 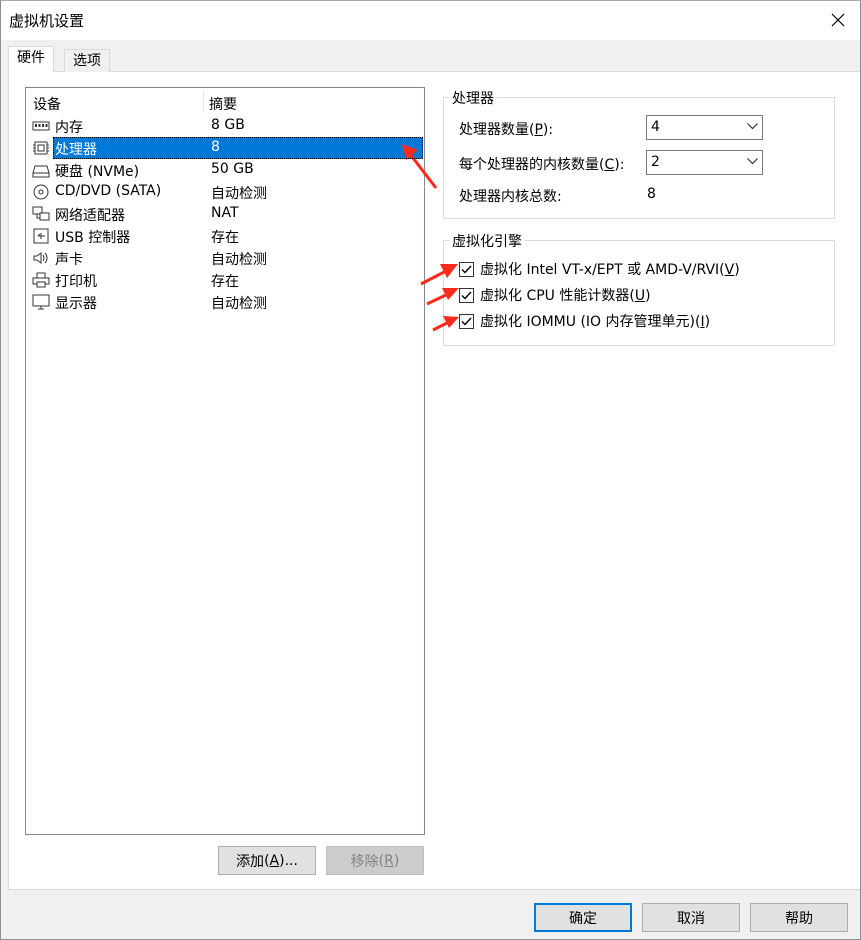 I want to click on sound-card-icon, so click(x=41, y=258).